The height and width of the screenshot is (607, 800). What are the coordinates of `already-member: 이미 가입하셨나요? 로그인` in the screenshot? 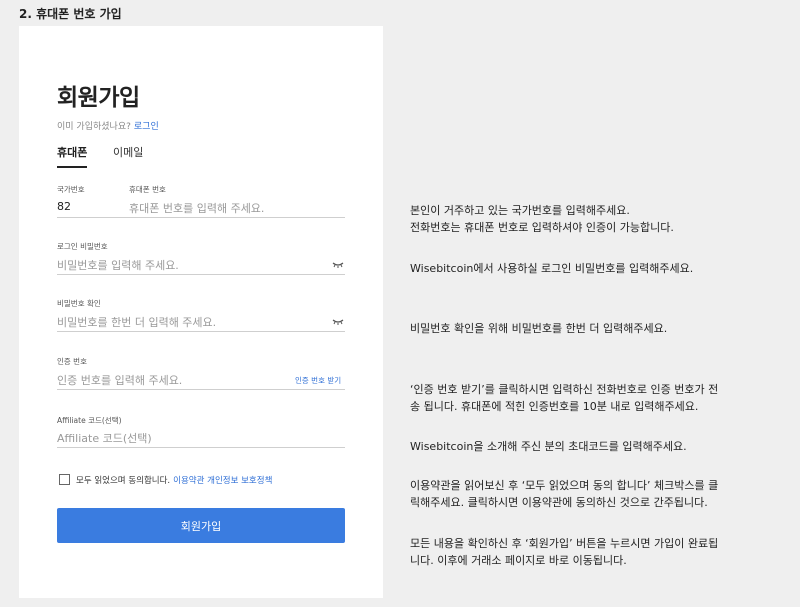 It's located at (108, 125).